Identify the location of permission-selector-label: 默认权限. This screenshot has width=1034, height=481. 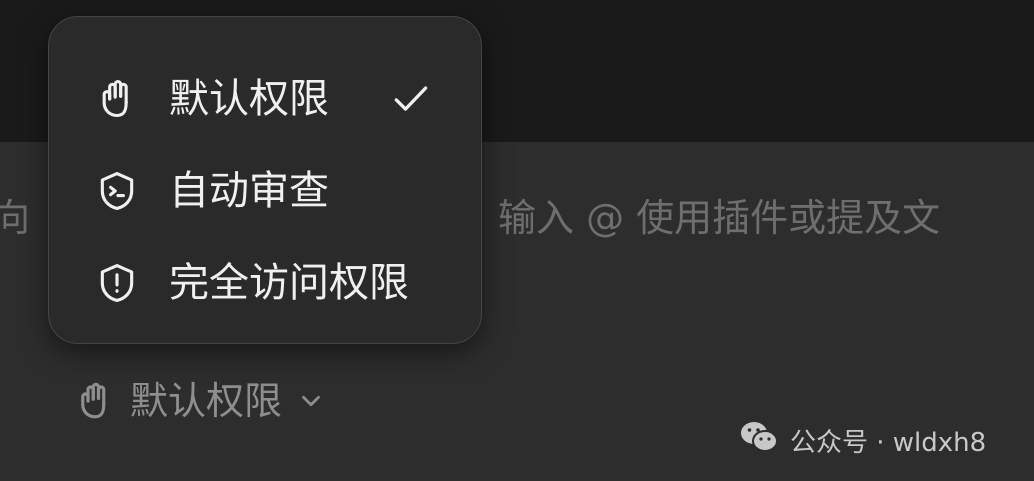
(206, 401).